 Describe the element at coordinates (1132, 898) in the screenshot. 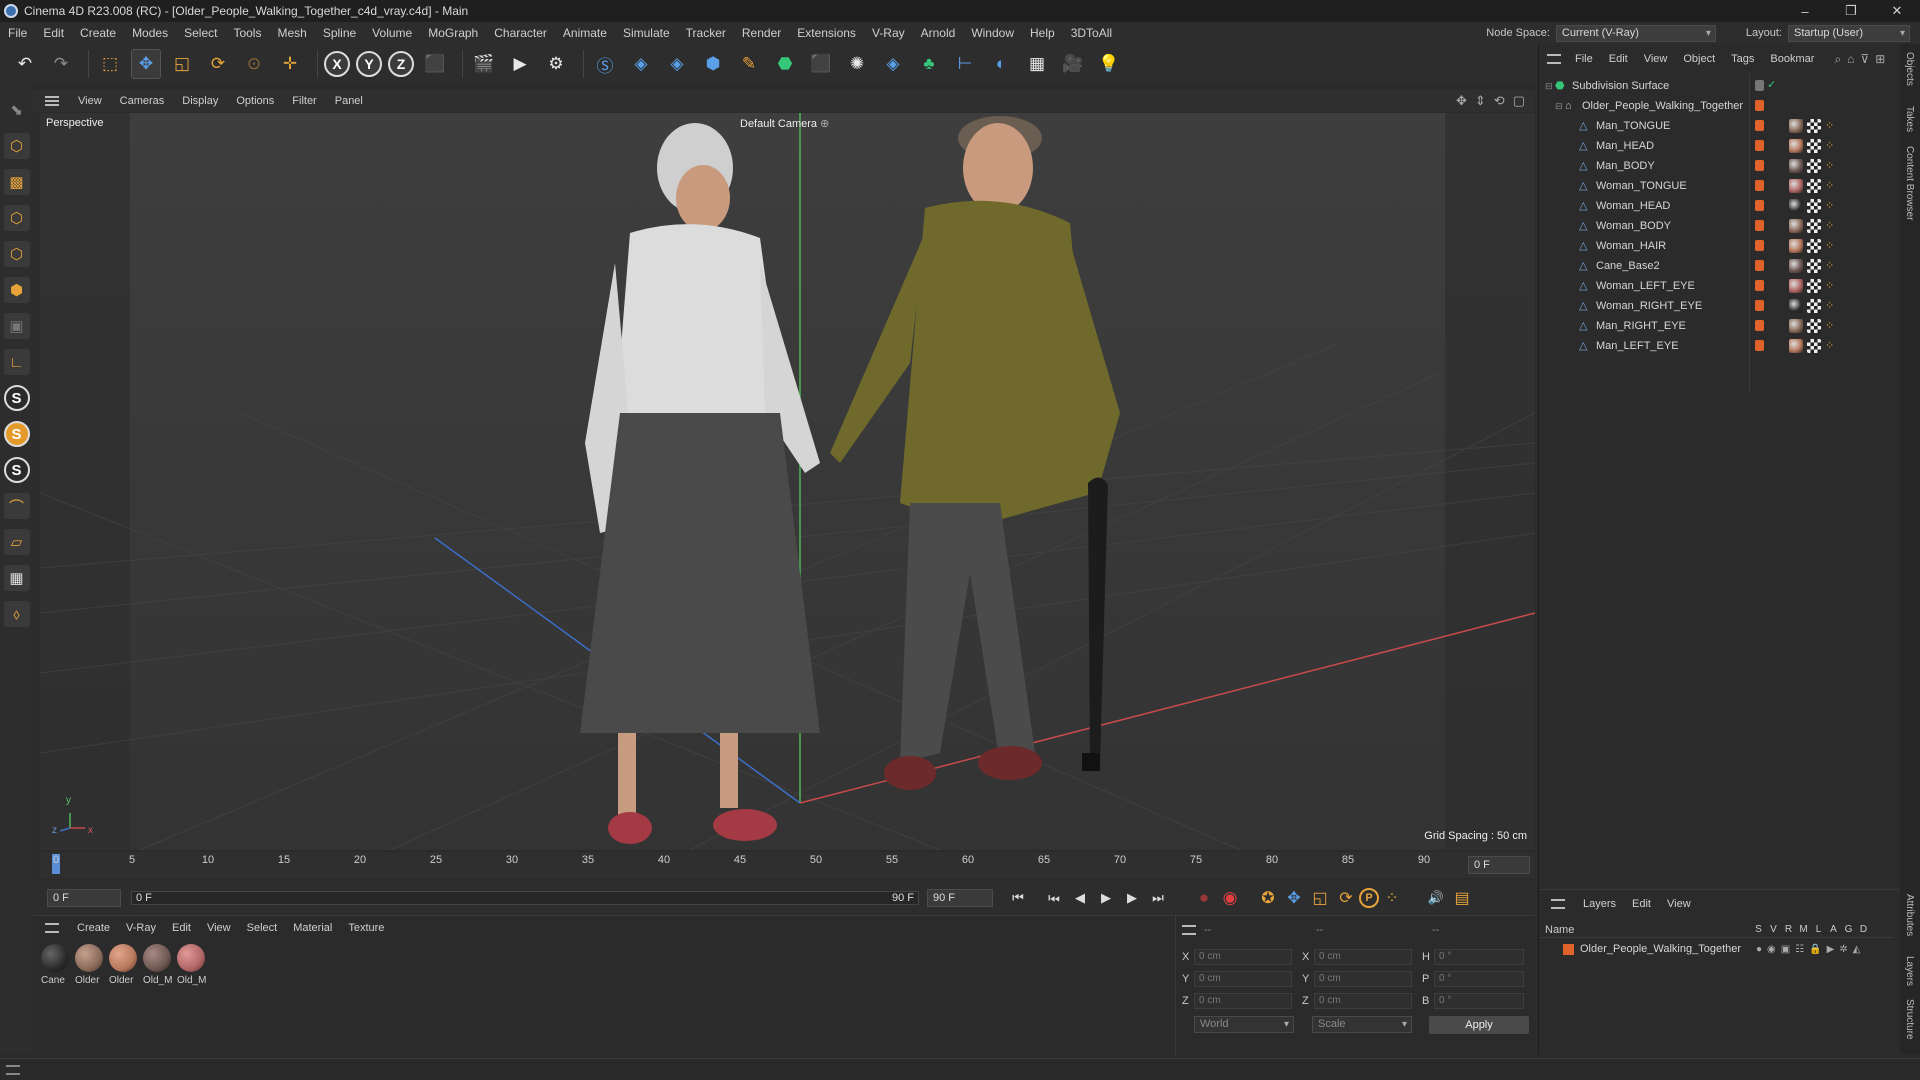

I see `next-frame-button: ▶` at that location.